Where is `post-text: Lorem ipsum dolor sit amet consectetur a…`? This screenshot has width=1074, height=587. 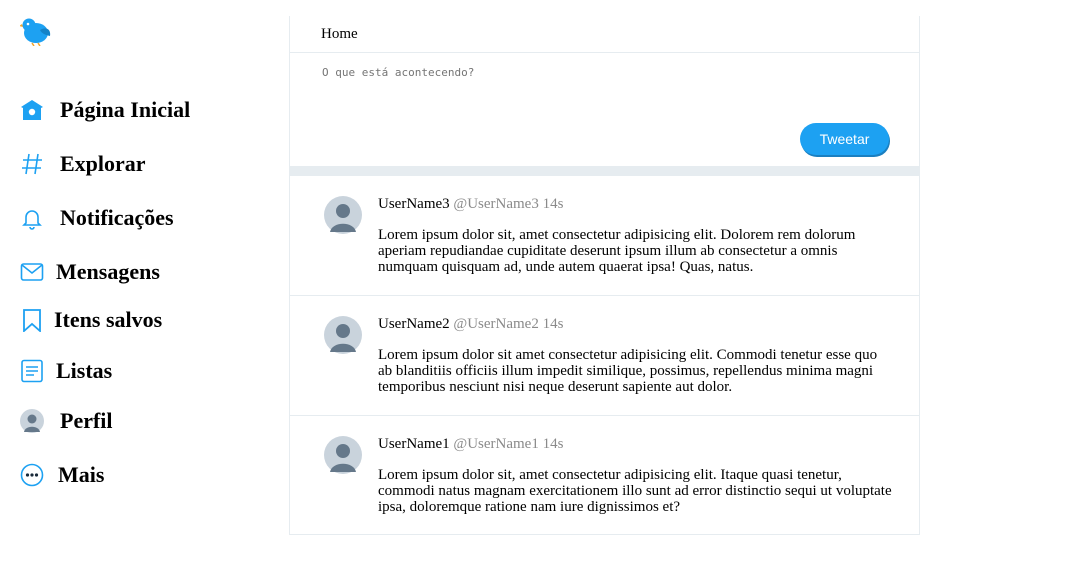 post-text: Lorem ipsum dolor sit amet consectetur a… is located at coordinates (628, 371).